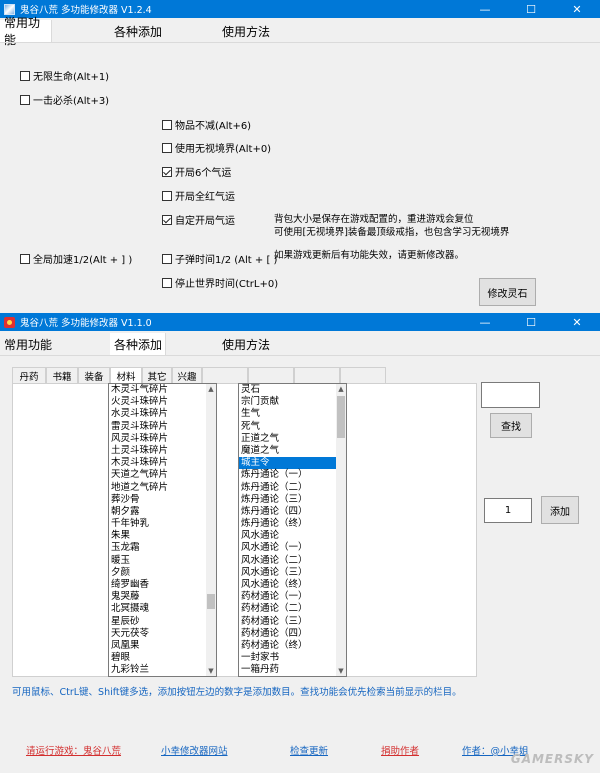 The height and width of the screenshot is (773, 600). I want to click on list-item: 风水通论（二）, so click(292, 561).